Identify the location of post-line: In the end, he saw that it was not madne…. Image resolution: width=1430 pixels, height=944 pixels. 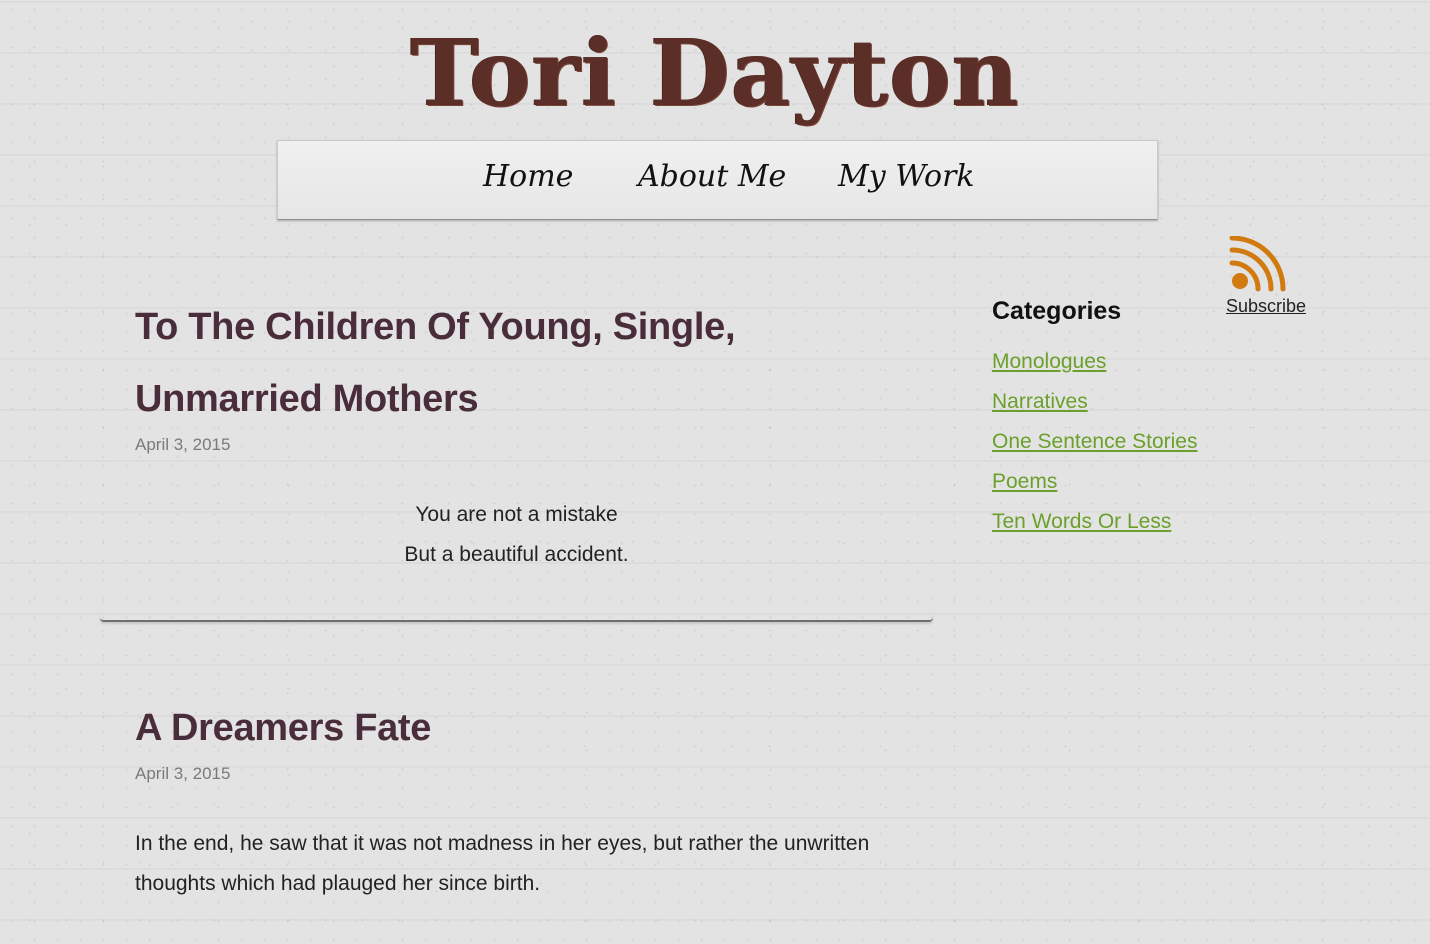
(502, 843).